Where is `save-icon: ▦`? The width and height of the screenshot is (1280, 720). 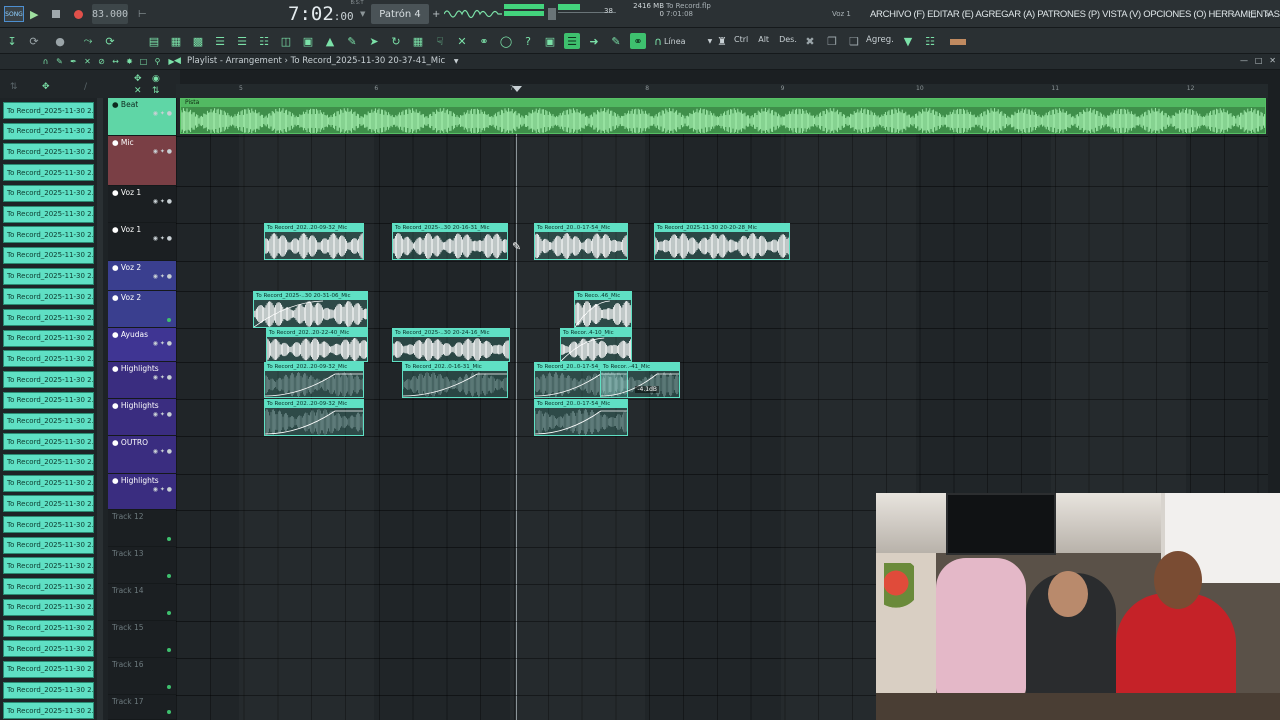
save-icon: ▦ is located at coordinates (418, 41).